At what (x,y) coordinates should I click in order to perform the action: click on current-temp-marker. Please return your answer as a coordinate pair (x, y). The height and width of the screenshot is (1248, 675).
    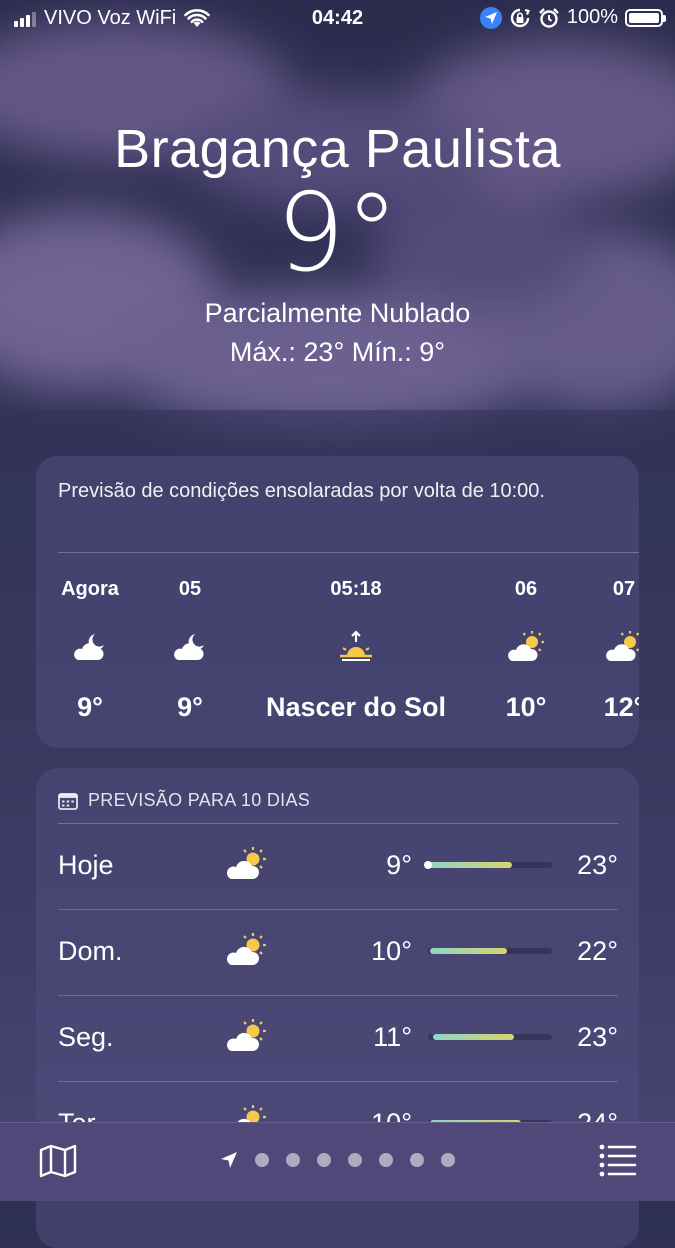
    Looking at the image, I should click on (428, 865).